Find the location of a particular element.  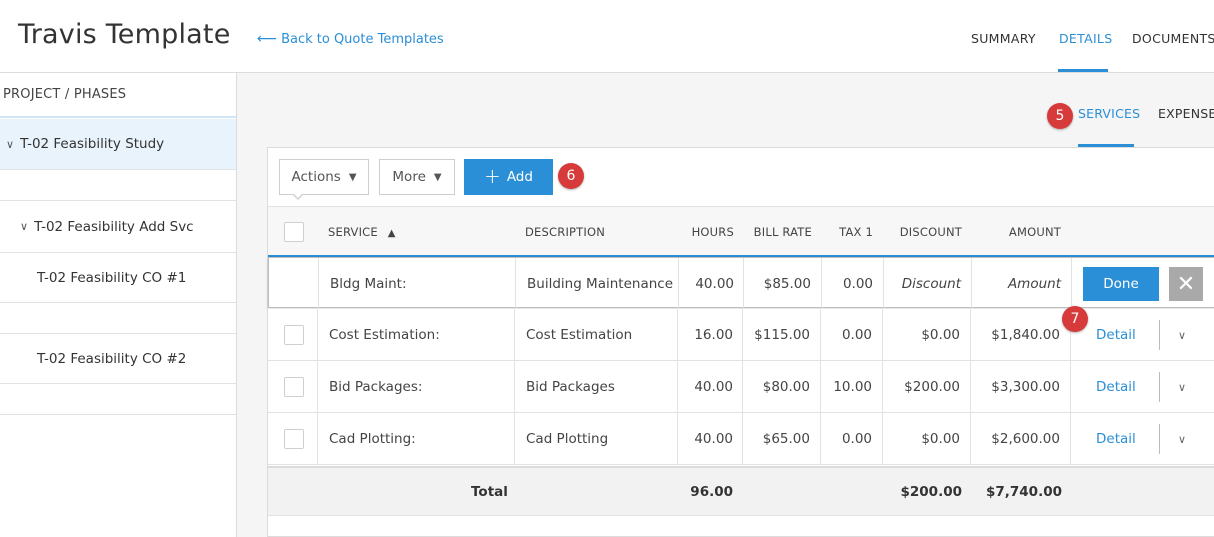

phase-label: T-02 Feasibility CO #2 is located at coordinates (112, 358).